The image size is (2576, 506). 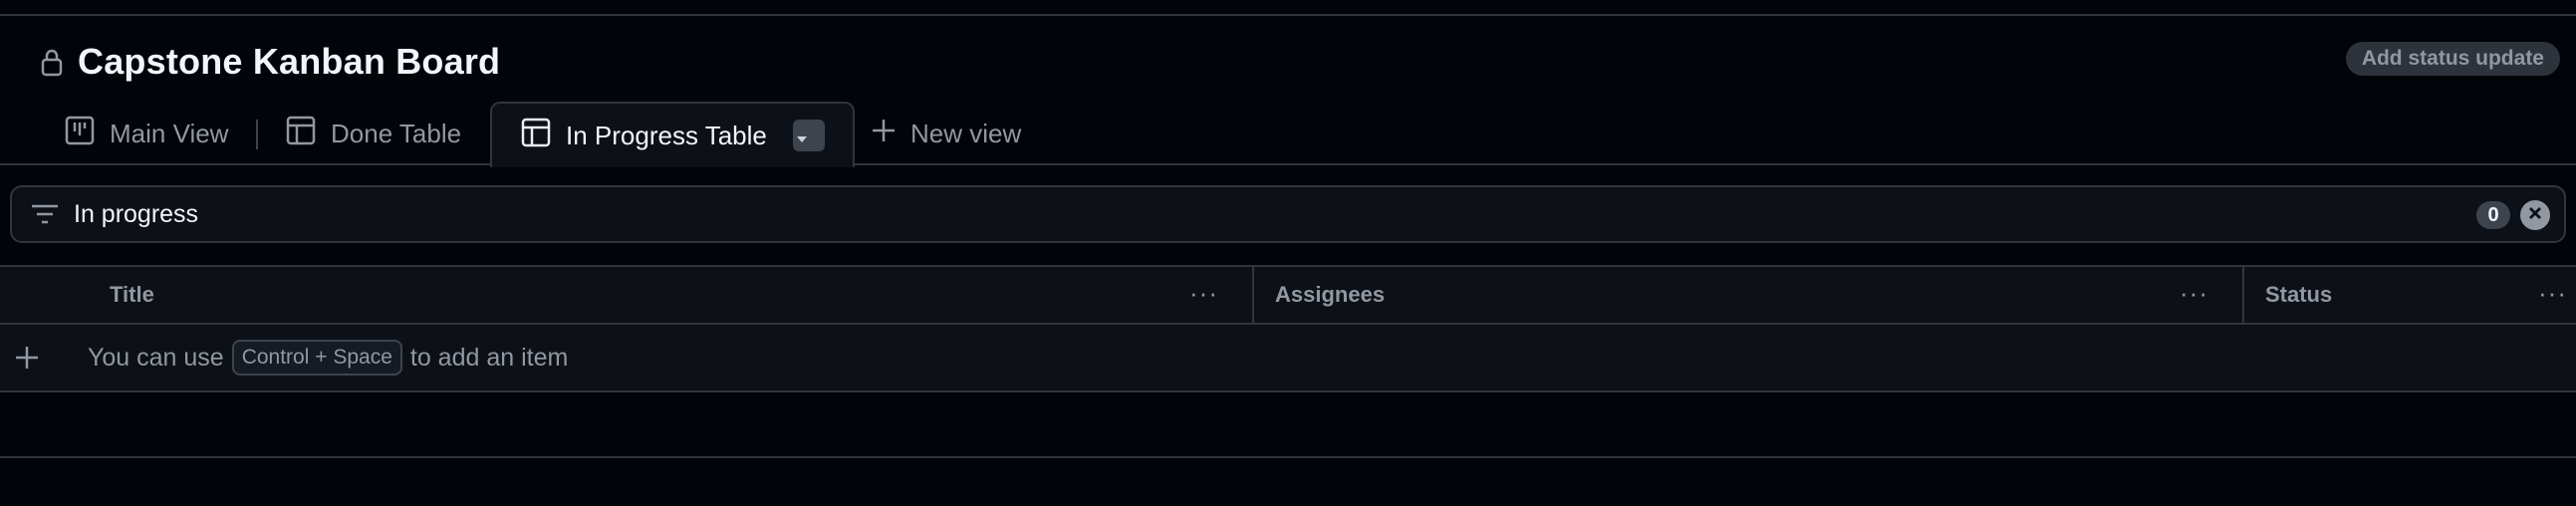 What do you see at coordinates (2452, 59) in the screenshot?
I see `add-status-update-button: Add status update` at bounding box center [2452, 59].